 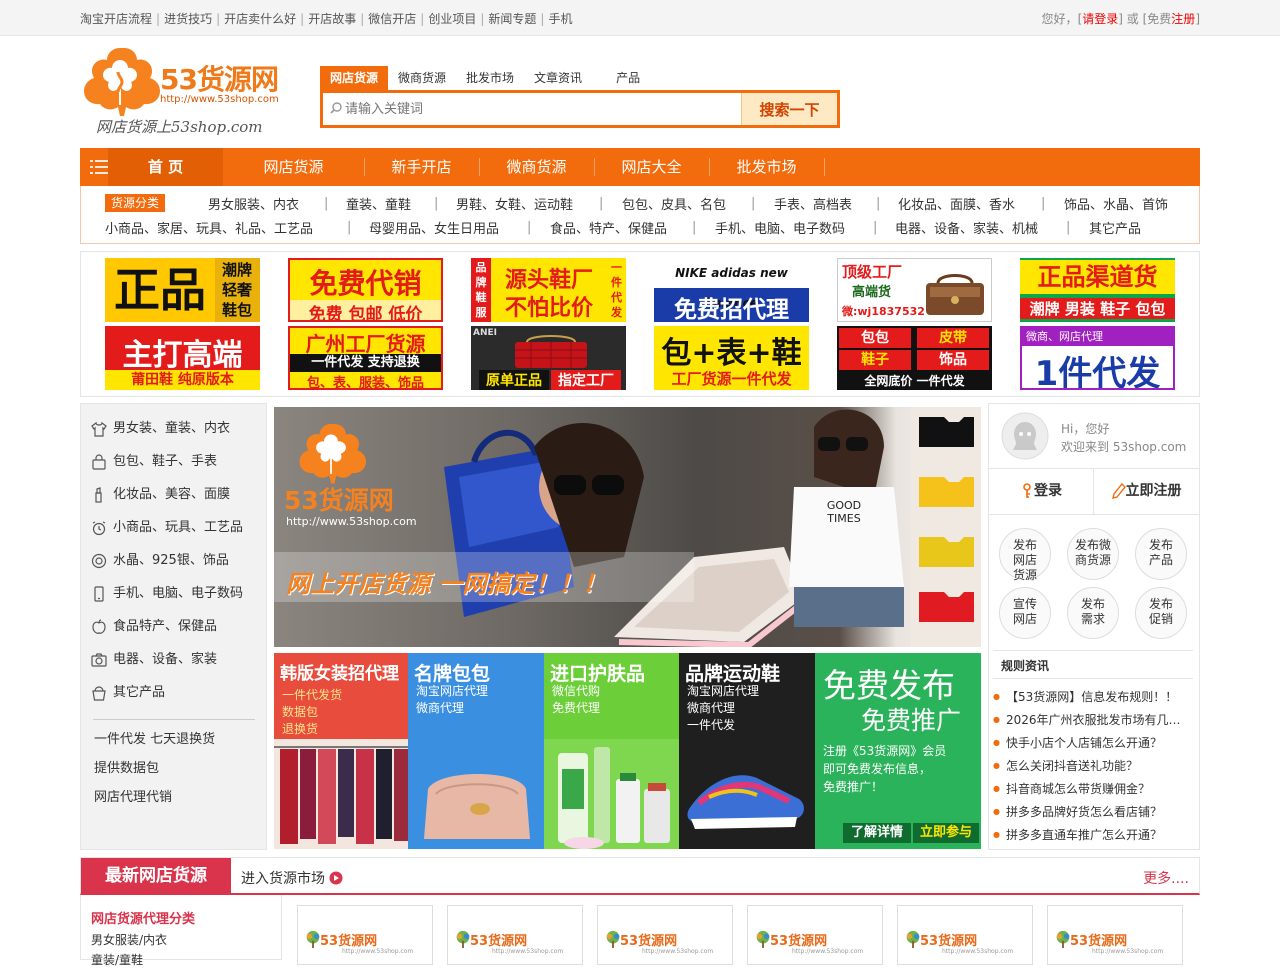 What do you see at coordinates (598, 674) in the screenshot?
I see `tile-title: 进口护肤品` at bounding box center [598, 674].